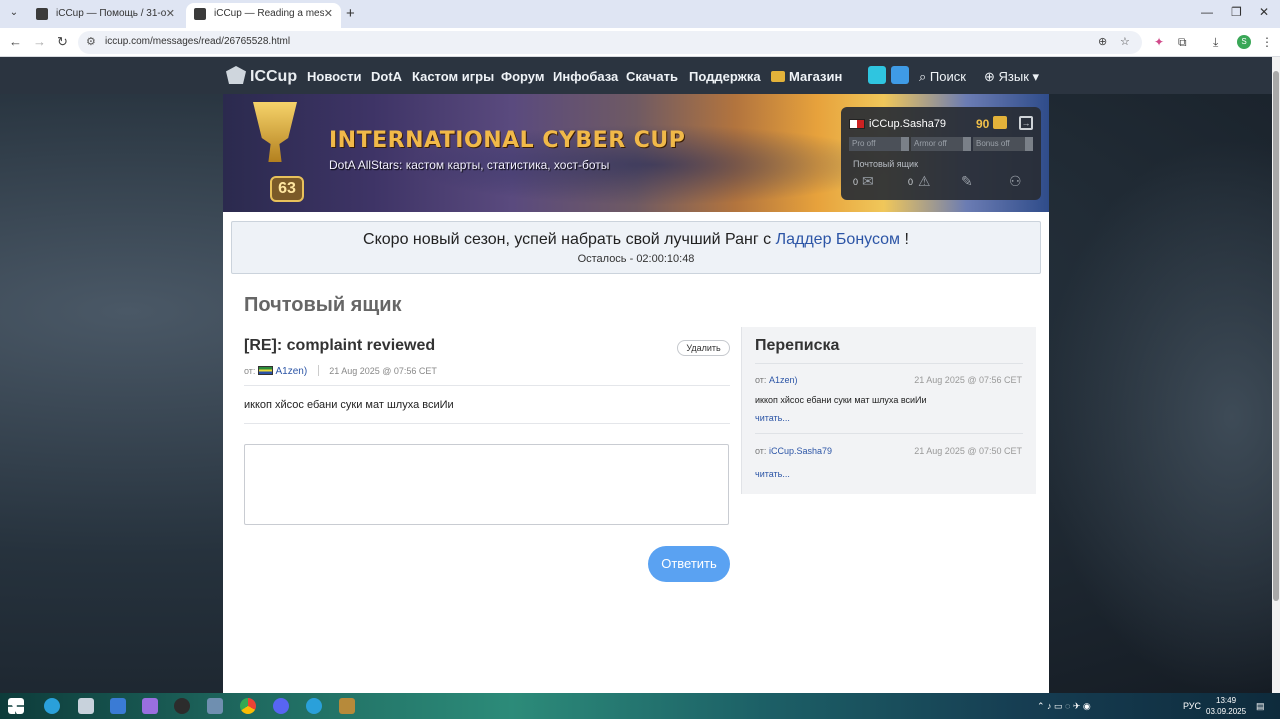 The height and width of the screenshot is (719, 1280). What do you see at coordinates (1015, 181) in the screenshot?
I see `friends-icon: ⚇` at bounding box center [1015, 181].